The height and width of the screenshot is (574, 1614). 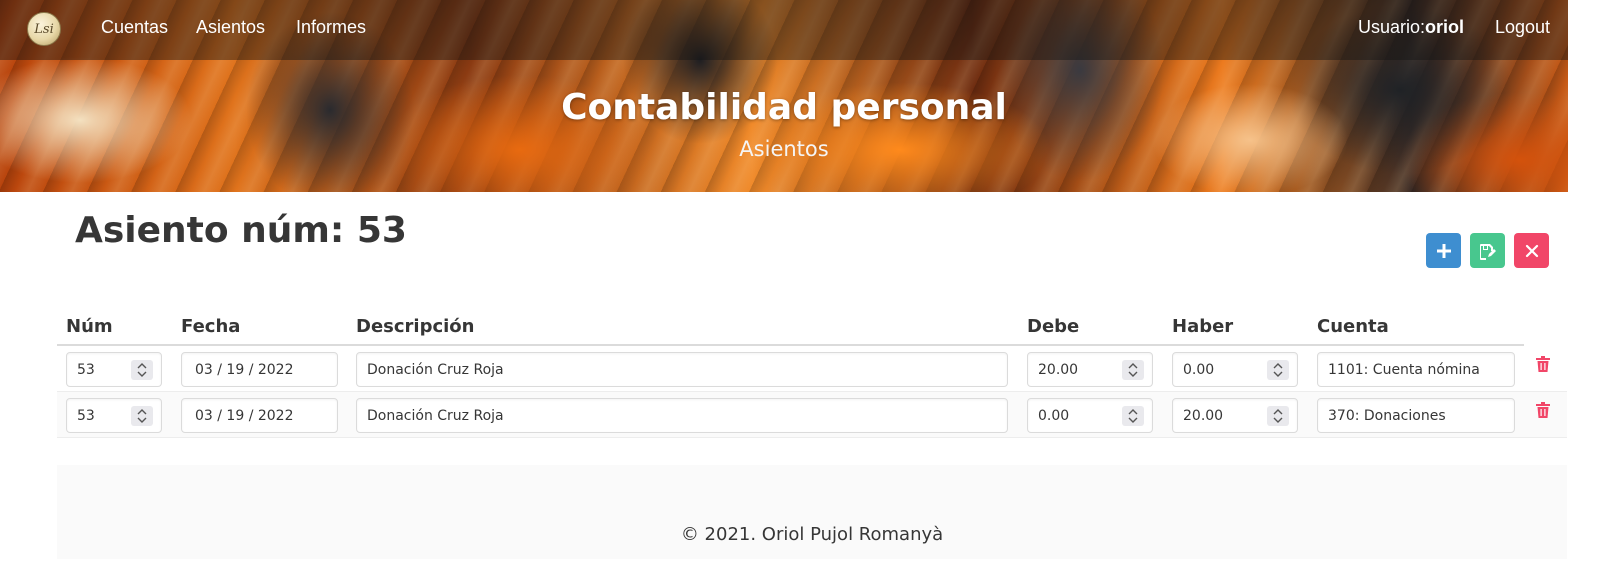 I want to click on header-descripcion: Descripción, so click(x=415, y=326).